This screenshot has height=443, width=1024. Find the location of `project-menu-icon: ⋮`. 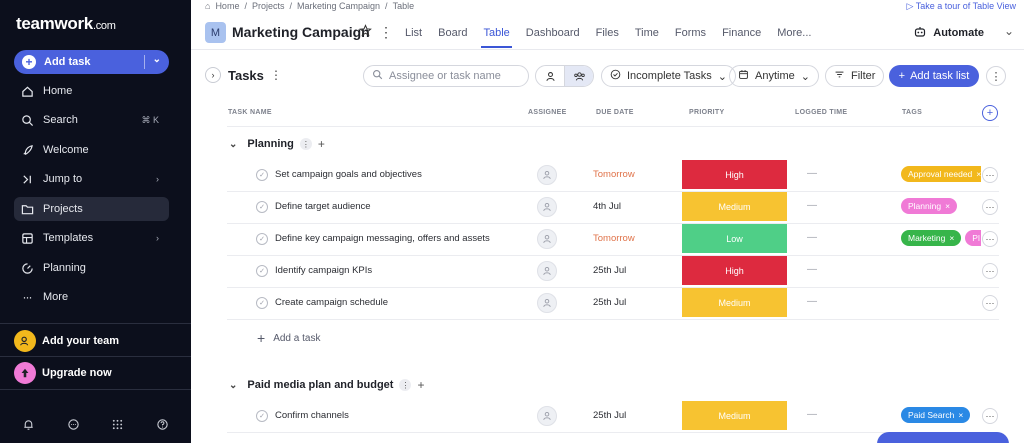

project-menu-icon: ⋮ is located at coordinates (386, 32).